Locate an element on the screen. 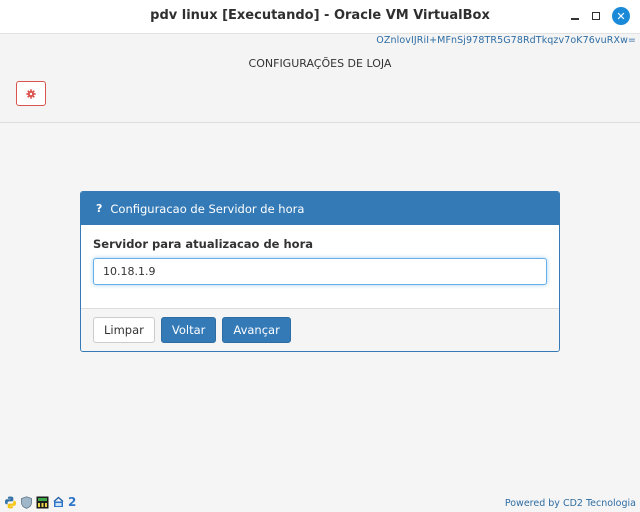  minimize-button is located at coordinates (575, 16).